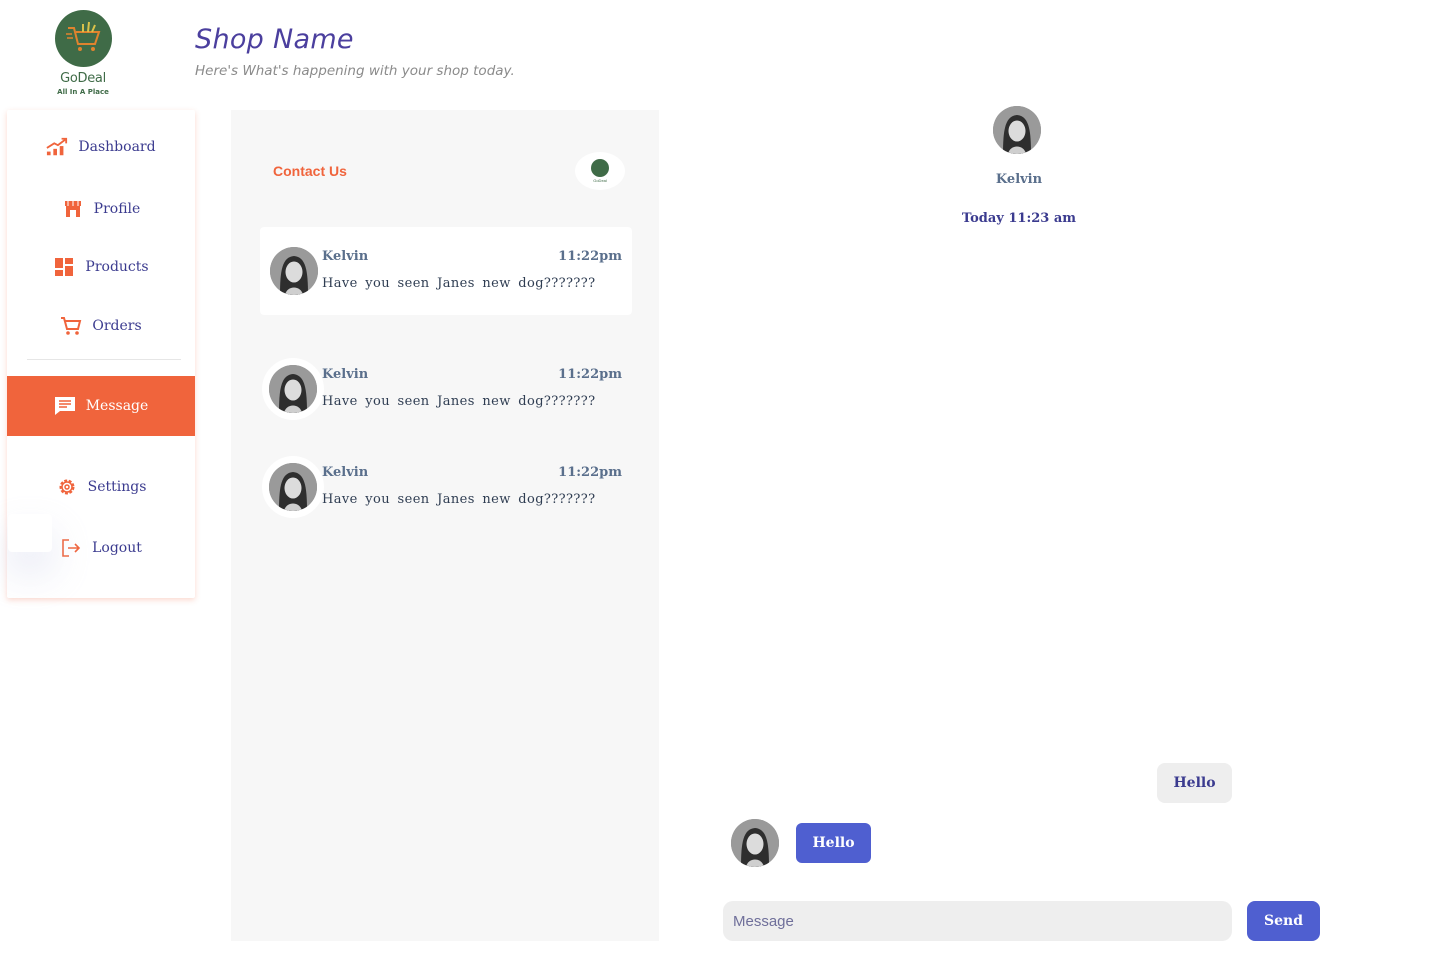  I want to click on sidebar-item-message: Message, so click(101, 406).